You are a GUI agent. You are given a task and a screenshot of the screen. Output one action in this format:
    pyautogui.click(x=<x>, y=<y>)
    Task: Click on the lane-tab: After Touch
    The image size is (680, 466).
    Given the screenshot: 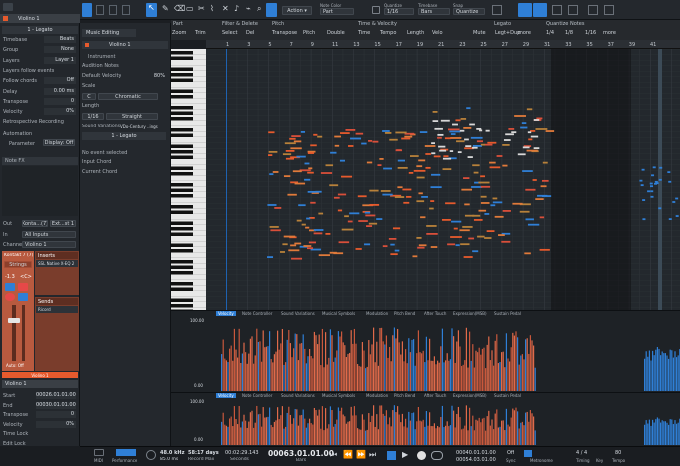 What is the action you would take?
    pyautogui.click(x=435, y=313)
    